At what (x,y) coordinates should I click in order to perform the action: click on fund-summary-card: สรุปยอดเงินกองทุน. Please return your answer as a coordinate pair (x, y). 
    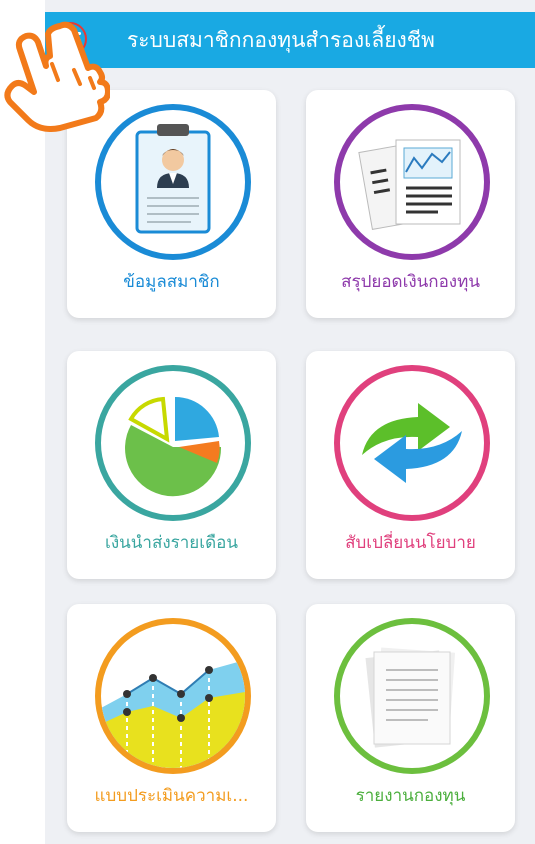
    Looking at the image, I should click on (410, 204).